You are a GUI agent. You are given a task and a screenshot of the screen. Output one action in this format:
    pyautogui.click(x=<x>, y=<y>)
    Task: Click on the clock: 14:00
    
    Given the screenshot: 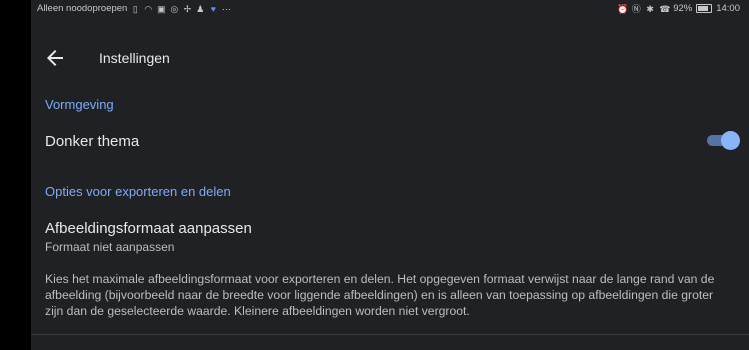 What is the action you would take?
    pyautogui.click(x=728, y=8)
    